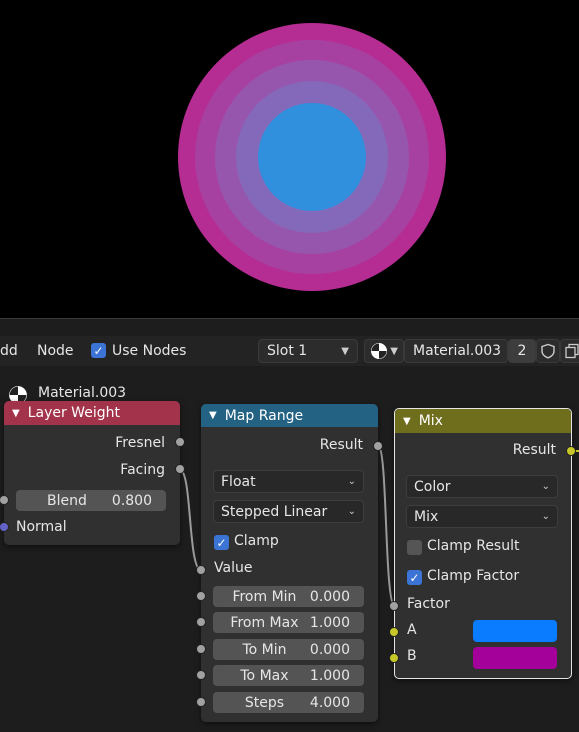  Describe the element at coordinates (288, 702) in the screenshot. I see `steps-field: Steps 4.000` at that location.